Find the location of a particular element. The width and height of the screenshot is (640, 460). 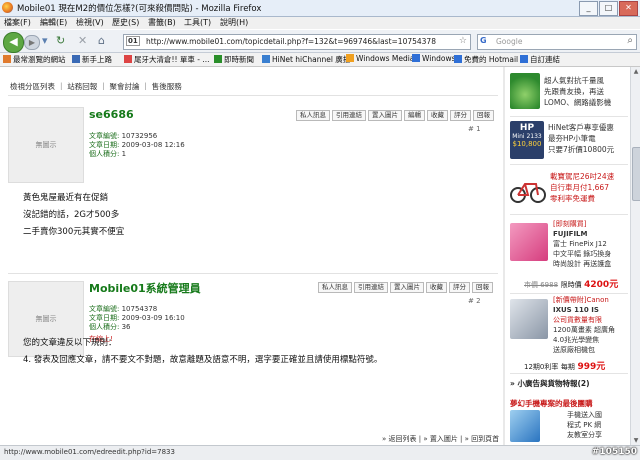

bookmark-windows: Windows is located at coordinates (433, 58).